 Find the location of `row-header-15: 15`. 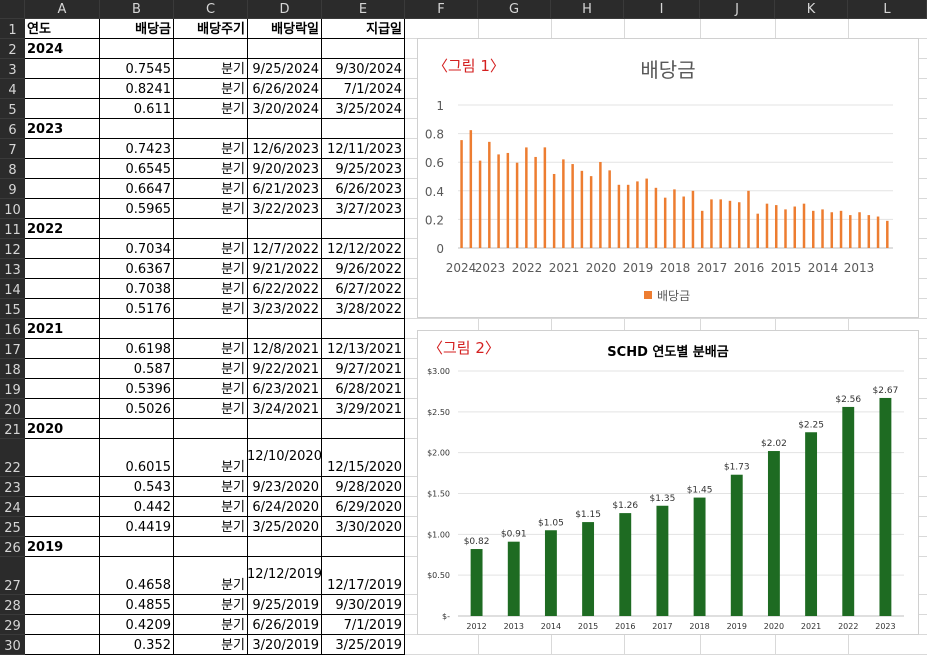

row-header-15: 15 is located at coordinates (12, 309).